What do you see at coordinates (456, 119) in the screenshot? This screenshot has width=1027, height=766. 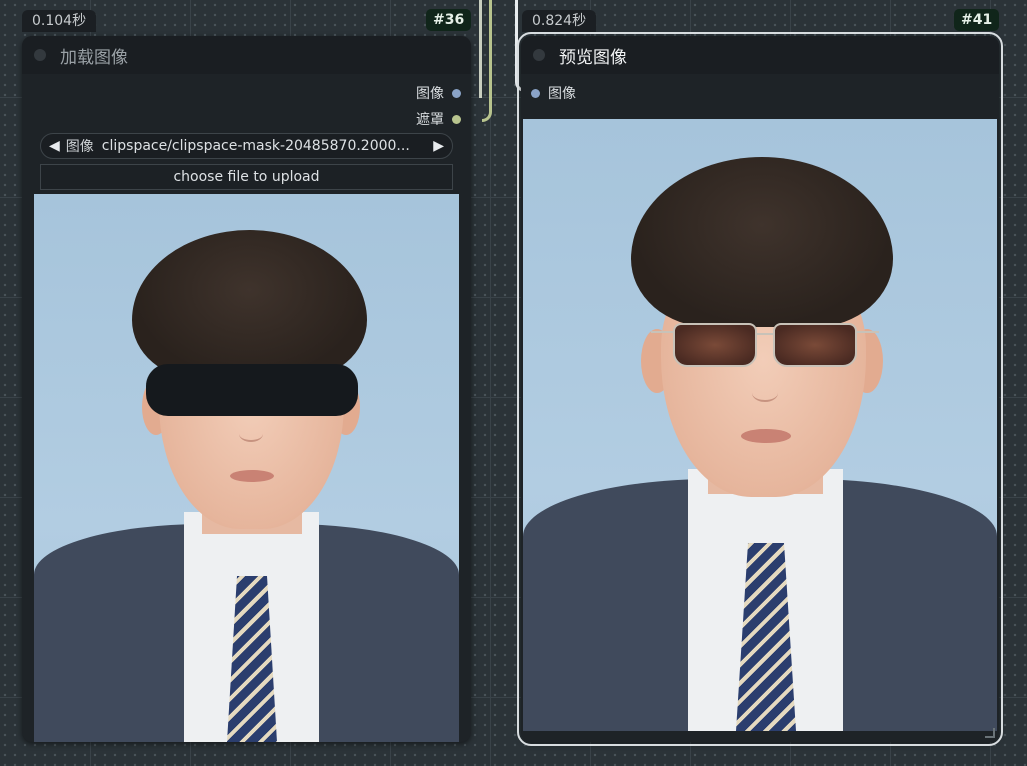 I see `output-mask-slot-icon` at bounding box center [456, 119].